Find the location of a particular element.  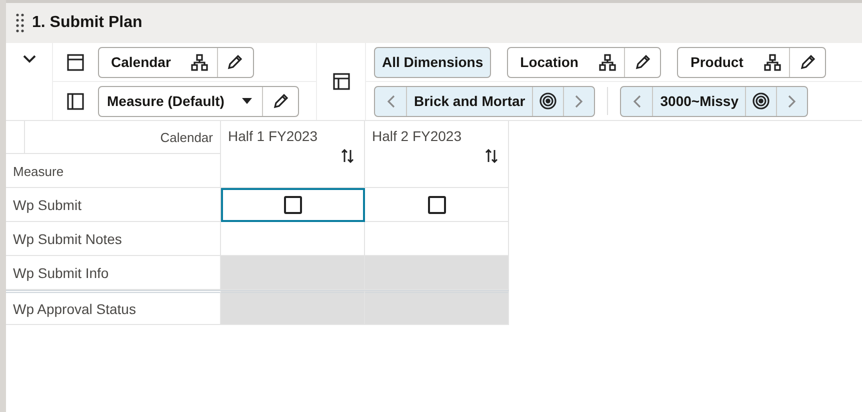

grid-cell is located at coordinates (293, 205).